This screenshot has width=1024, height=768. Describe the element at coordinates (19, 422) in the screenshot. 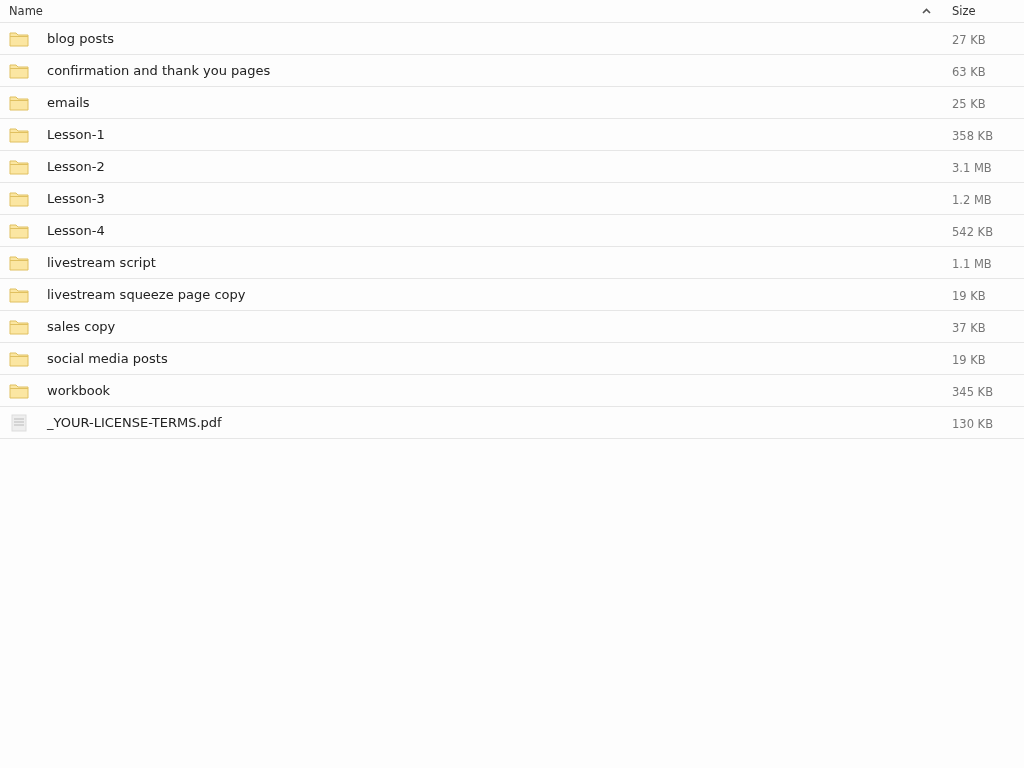

I see `document-icon` at that location.